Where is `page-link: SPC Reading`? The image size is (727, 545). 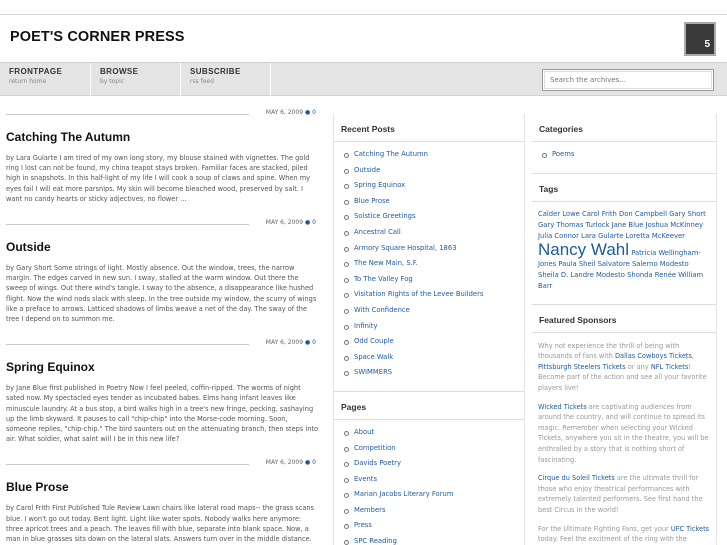 page-link: SPC Reading is located at coordinates (434, 539).